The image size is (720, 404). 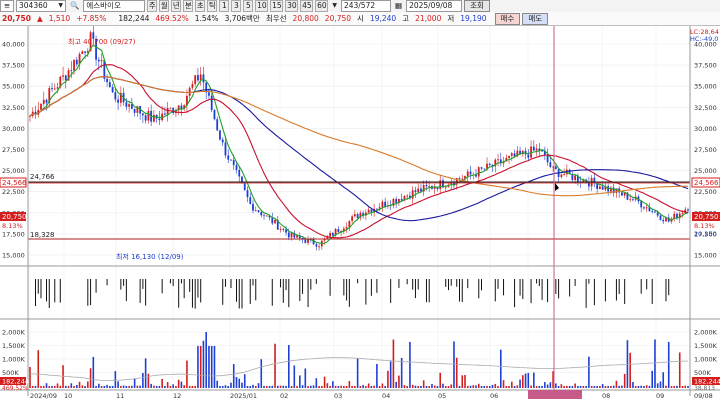 What do you see at coordinates (507, 18) in the screenshot?
I see `buy-button: 매수` at bounding box center [507, 18].